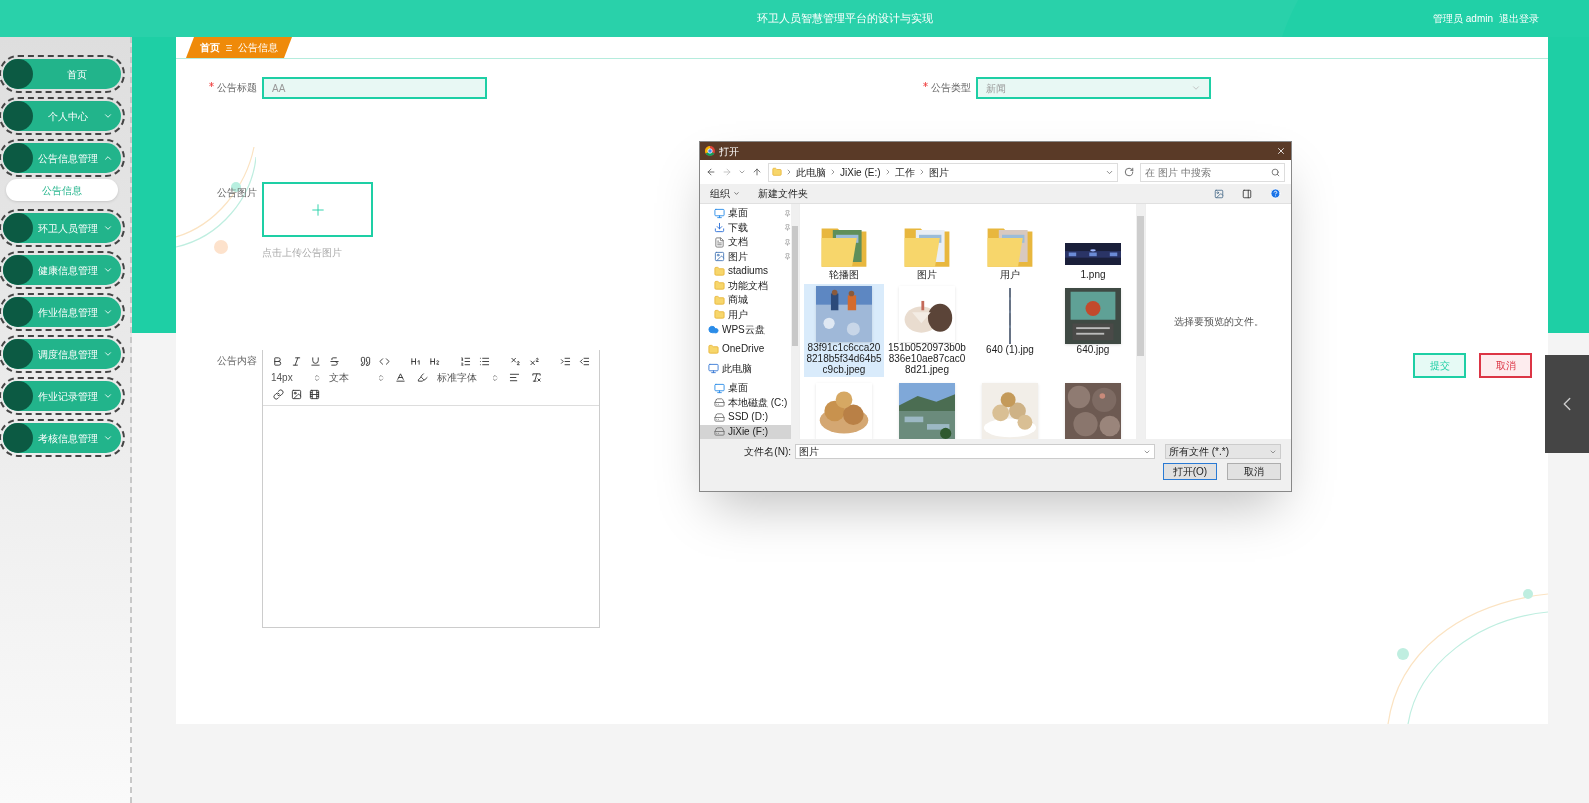  Describe the element at coordinates (757, 172) in the screenshot. I see `up-icon` at that location.